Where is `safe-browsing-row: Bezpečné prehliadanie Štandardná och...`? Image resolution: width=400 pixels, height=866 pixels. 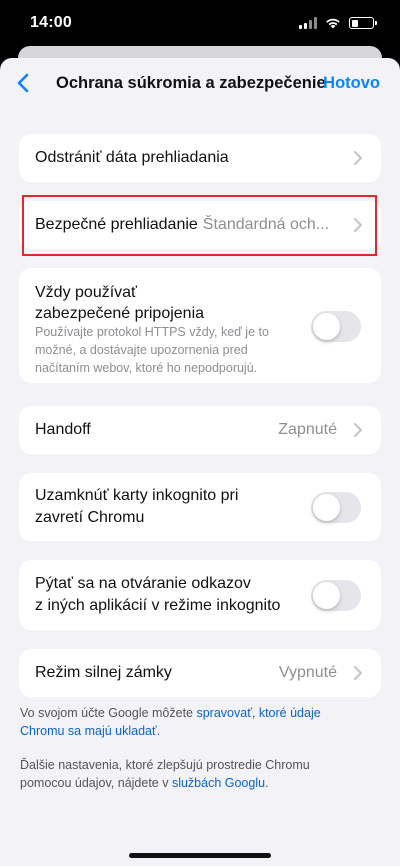 safe-browsing-row: Bezpečné prehliadanie Štandardná och... is located at coordinates (200, 225).